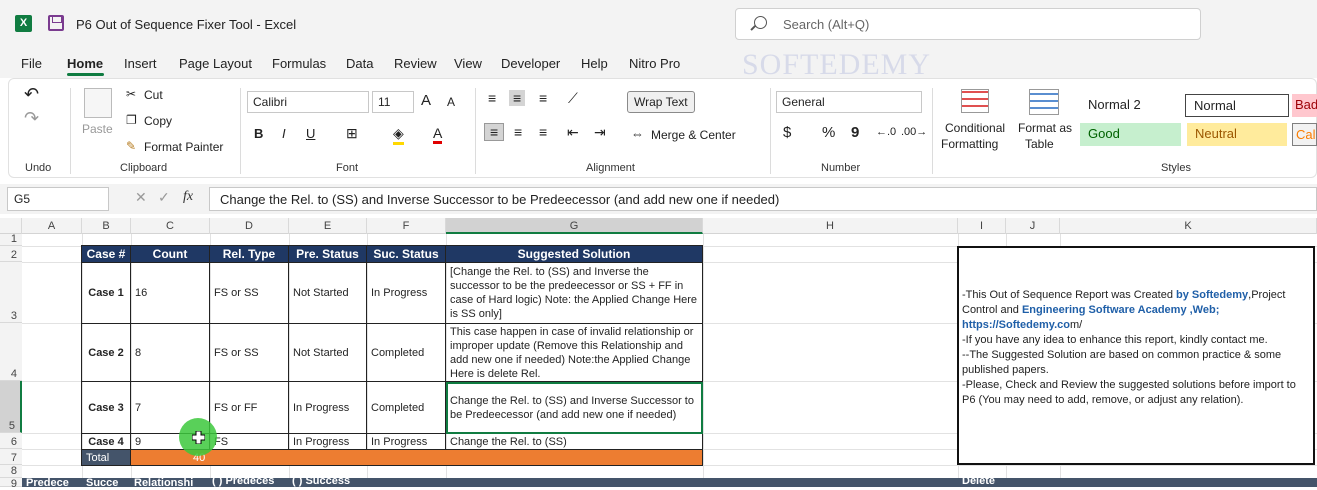  I want to click on case-cell: Case 4, so click(106, 441).